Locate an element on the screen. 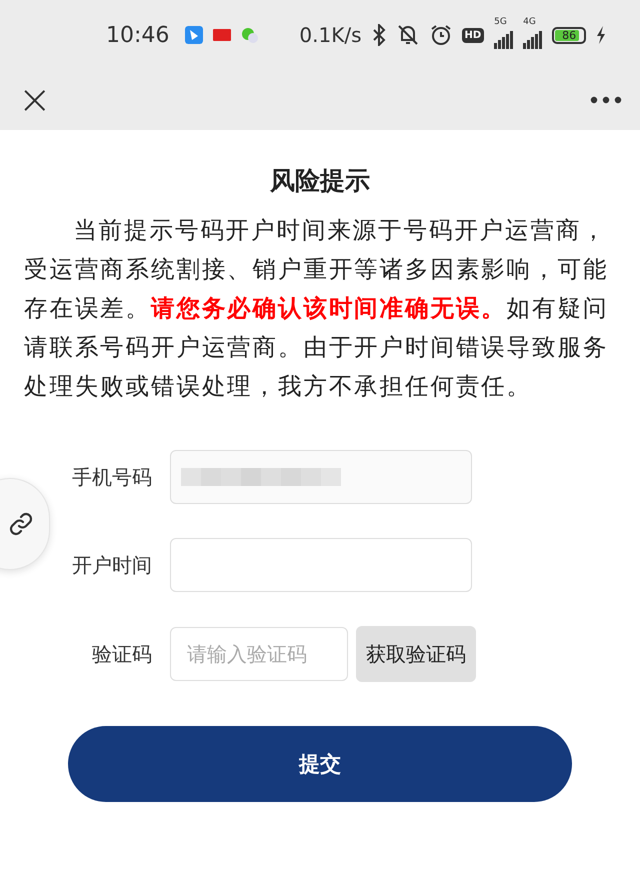 This screenshot has height=892, width=640. dialog-title: 风险提示 is located at coordinates (319, 181).